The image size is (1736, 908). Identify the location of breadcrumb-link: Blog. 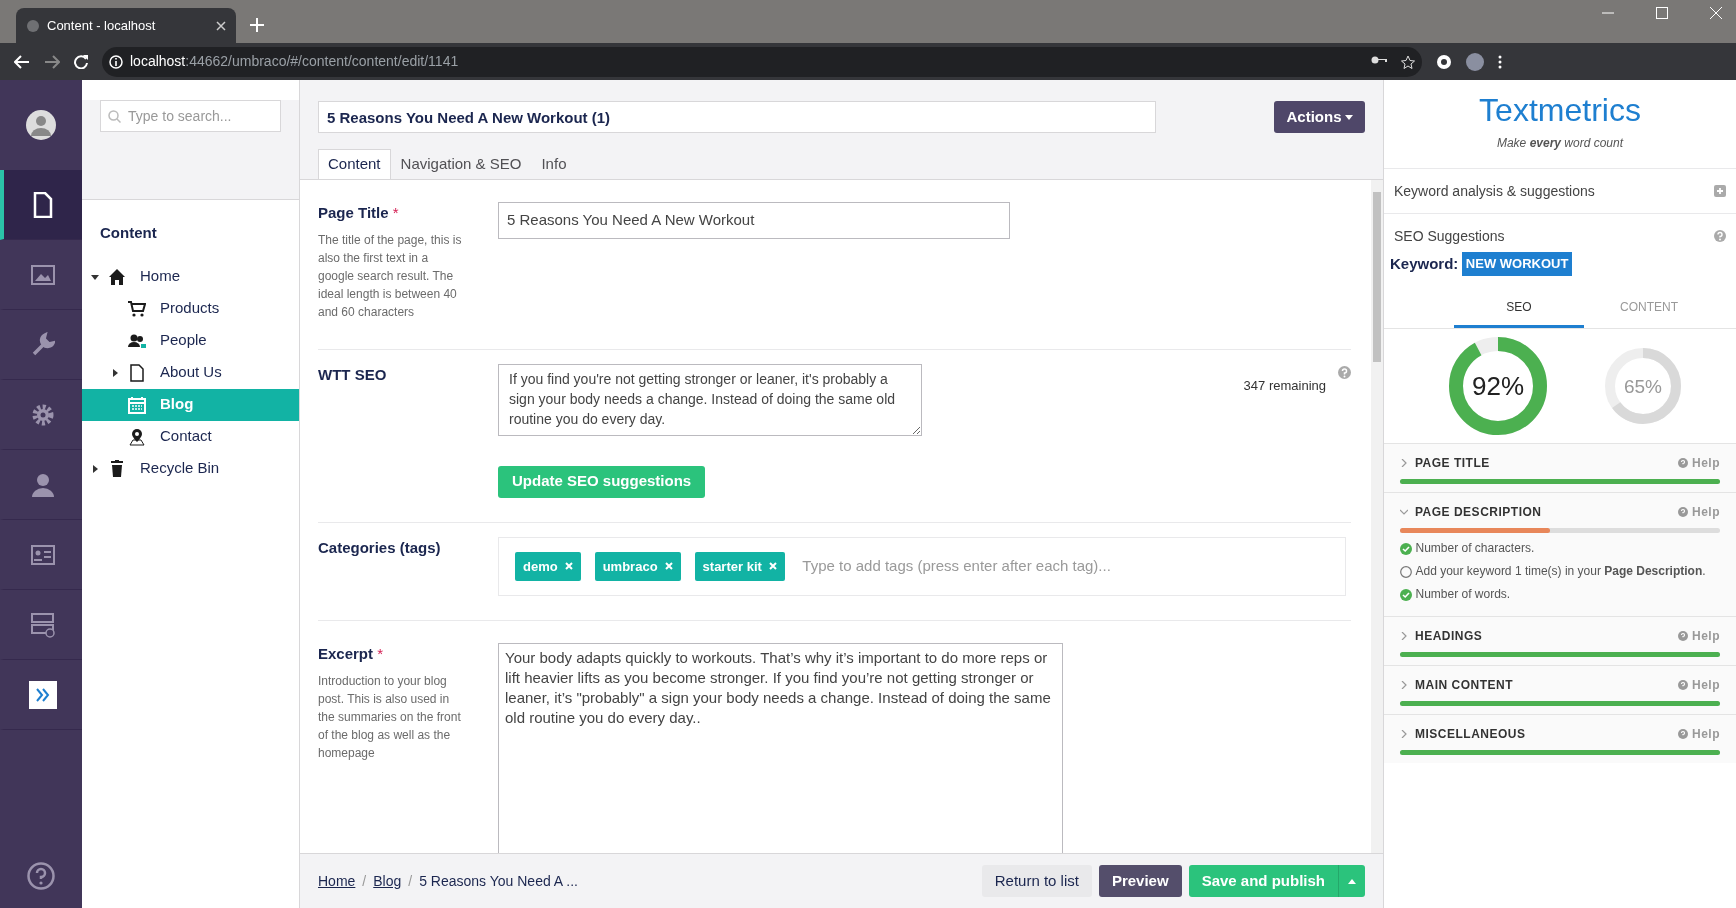
(387, 881).